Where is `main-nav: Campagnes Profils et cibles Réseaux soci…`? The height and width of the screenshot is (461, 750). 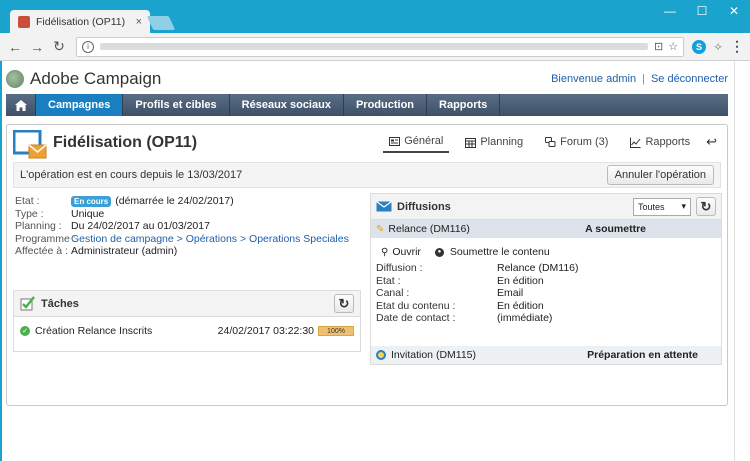 main-nav: Campagnes Profils et cibles Réseaux soci… is located at coordinates (367, 105).